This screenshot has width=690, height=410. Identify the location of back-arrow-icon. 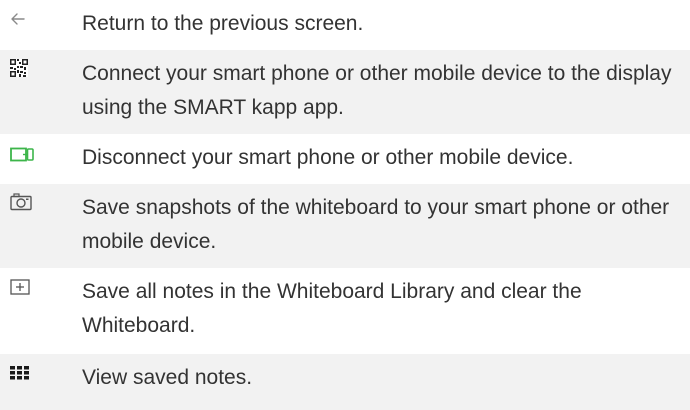
(23, 23).